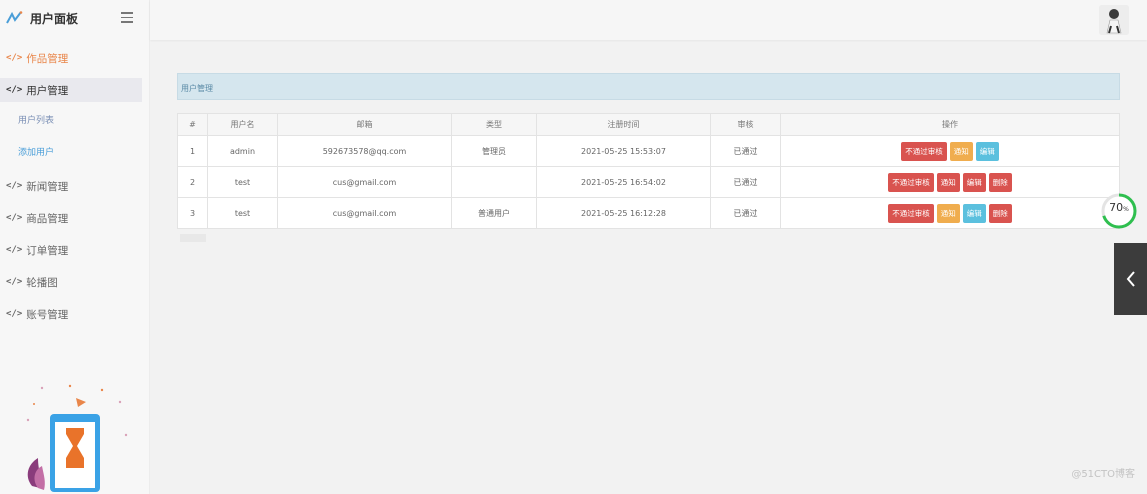 The width and height of the screenshot is (1147, 494). I want to click on avatar, so click(1114, 20).